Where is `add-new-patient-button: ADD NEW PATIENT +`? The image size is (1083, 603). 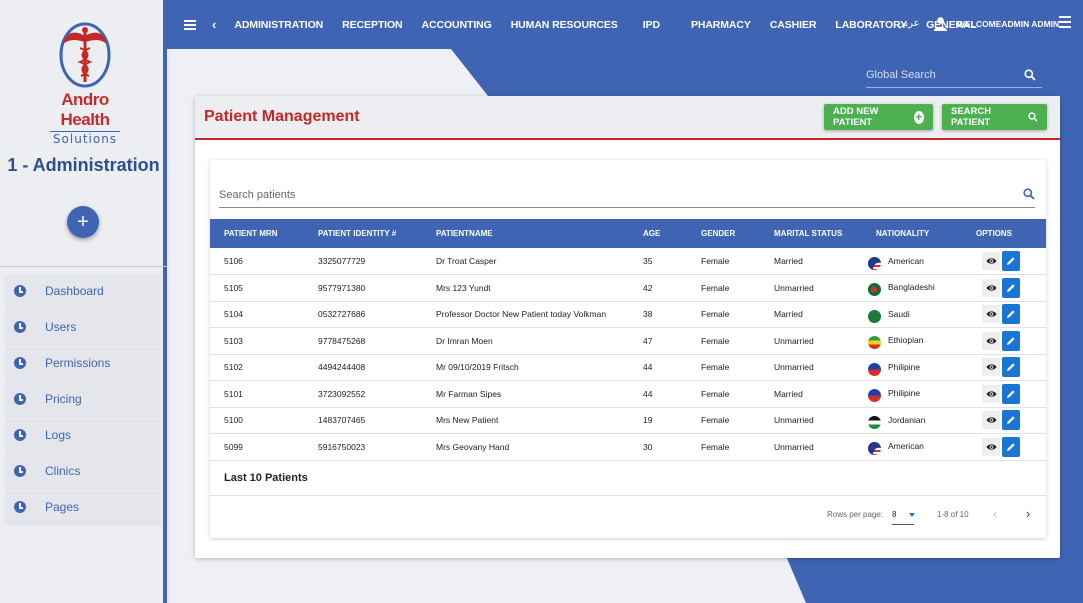 add-new-patient-button: ADD NEW PATIENT + is located at coordinates (878, 117).